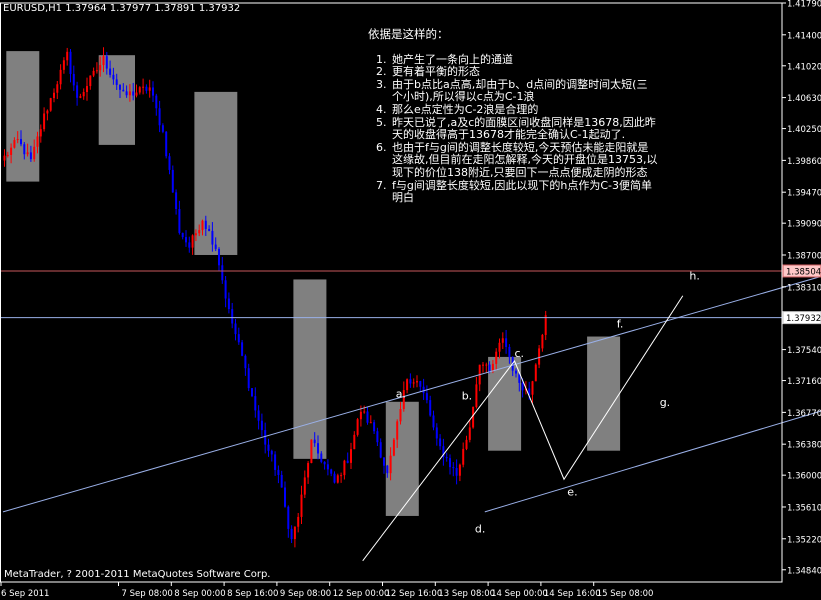  What do you see at coordinates (804, 194) in the screenshot?
I see `y-tick-label: 1.39470` at bounding box center [804, 194].